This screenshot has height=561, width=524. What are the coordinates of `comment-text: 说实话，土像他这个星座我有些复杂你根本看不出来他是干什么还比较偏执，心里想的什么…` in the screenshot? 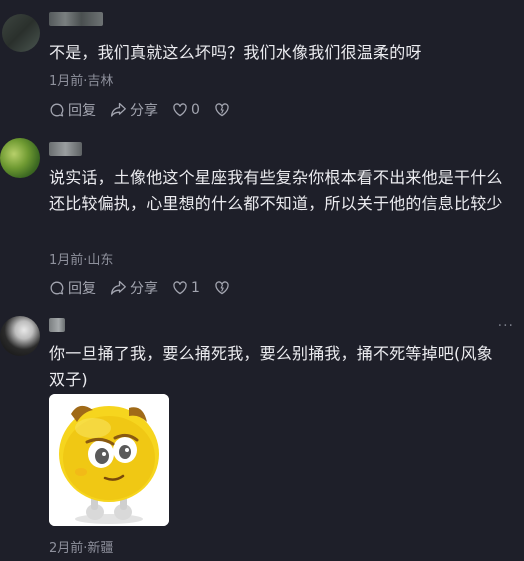 It's located at (276, 190).